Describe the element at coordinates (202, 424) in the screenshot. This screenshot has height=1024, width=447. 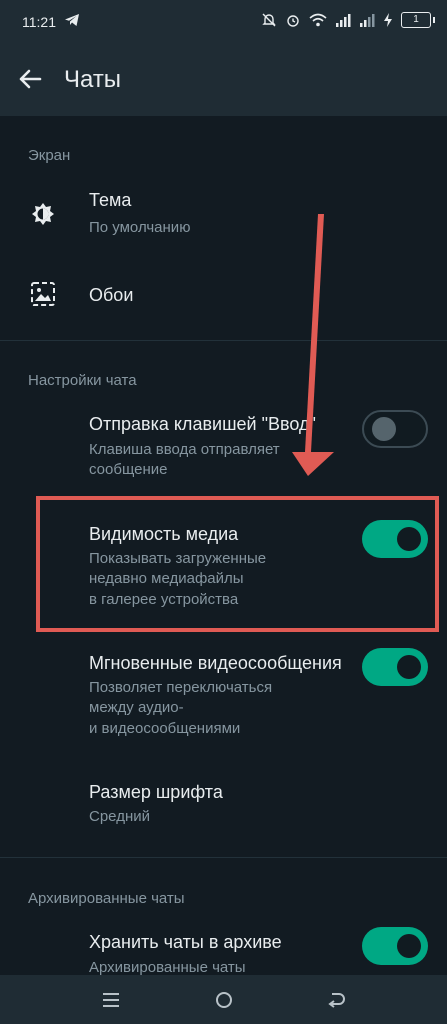
I see `enter-send-title: Отправка клавишей "Ввод"` at that location.